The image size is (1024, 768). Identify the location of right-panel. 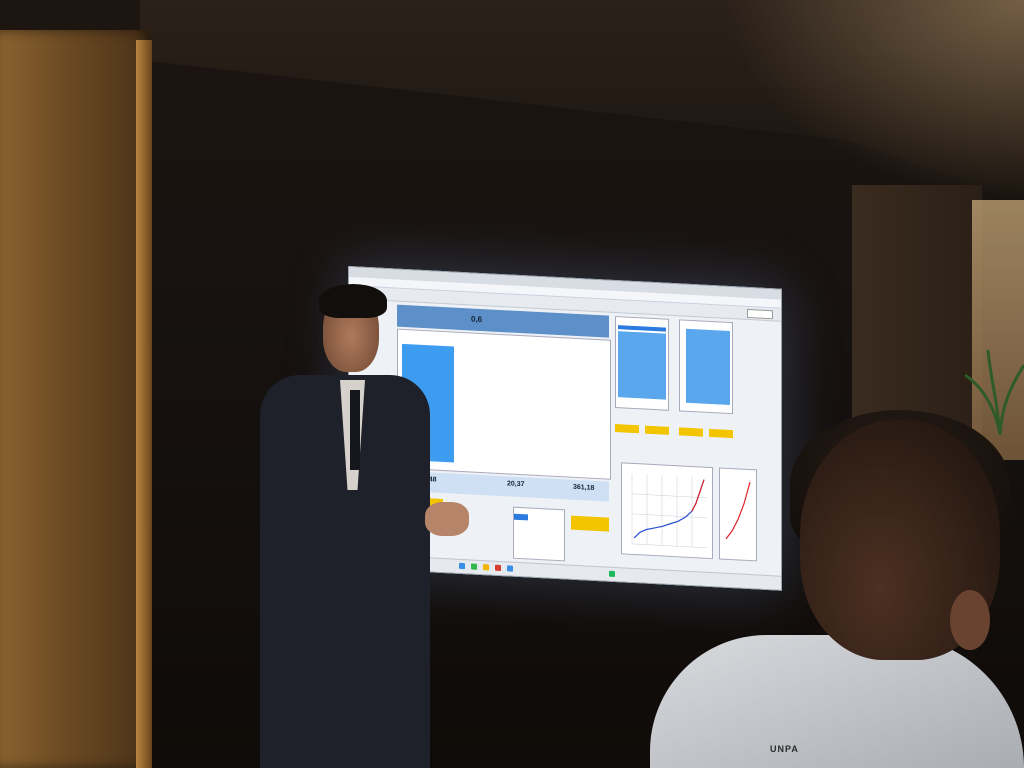
(695, 377).